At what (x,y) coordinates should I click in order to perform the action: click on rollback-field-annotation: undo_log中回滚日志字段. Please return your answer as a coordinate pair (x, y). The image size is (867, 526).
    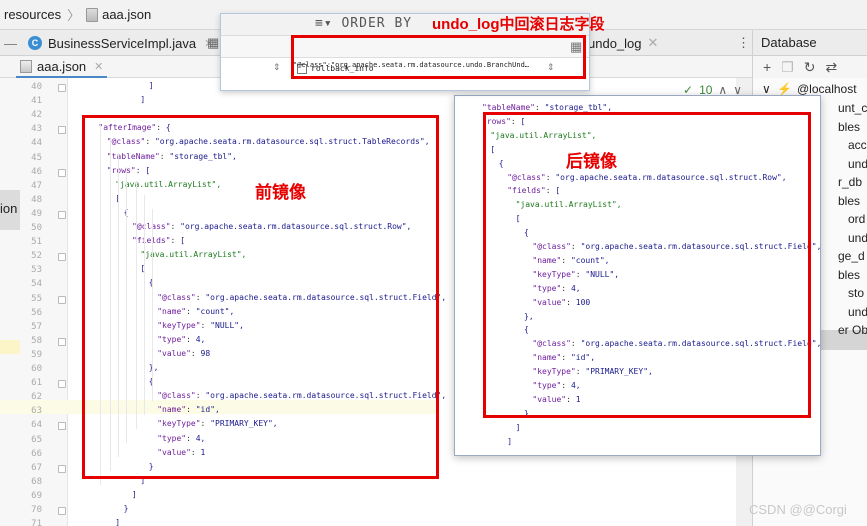
    Looking at the image, I should click on (518, 24).